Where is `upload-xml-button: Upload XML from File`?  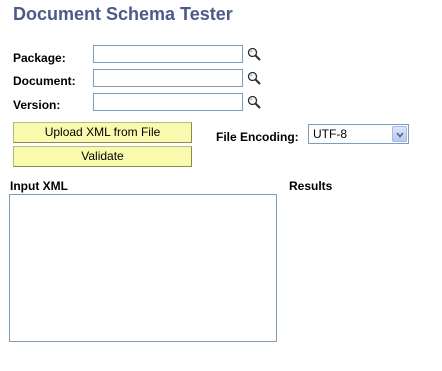
upload-xml-button: Upload XML from File is located at coordinates (102, 132).